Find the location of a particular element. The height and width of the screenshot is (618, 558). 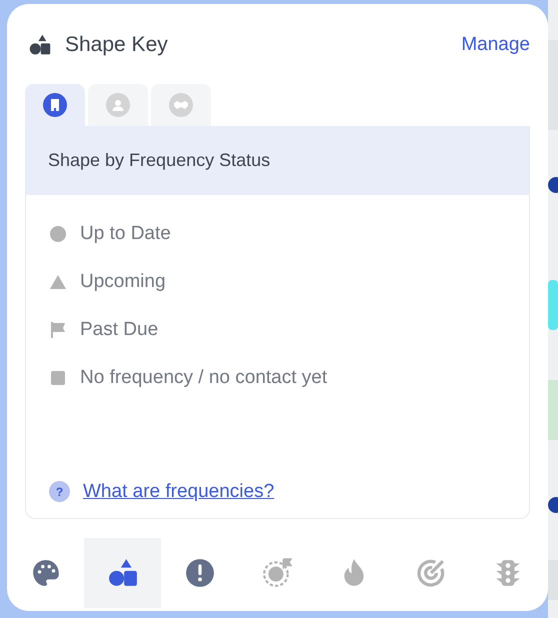

alert-icon is located at coordinates (199, 573).